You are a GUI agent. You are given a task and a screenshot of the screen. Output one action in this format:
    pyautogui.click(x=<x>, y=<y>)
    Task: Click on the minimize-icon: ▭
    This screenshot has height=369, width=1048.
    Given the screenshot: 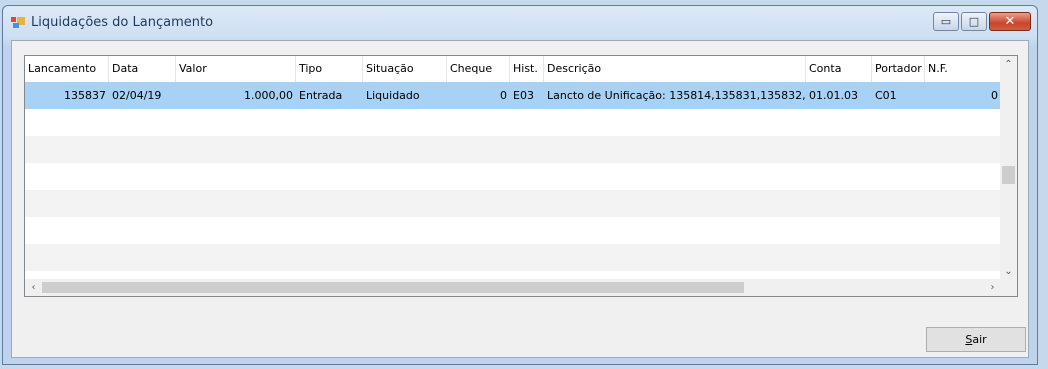 What is the action you would take?
    pyautogui.click(x=946, y=21)
    